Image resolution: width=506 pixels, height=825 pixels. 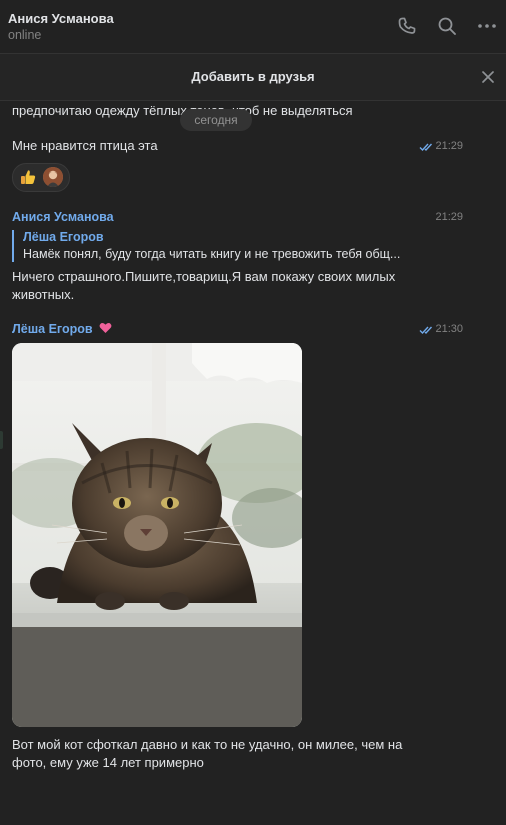 What do you see at coordinates (253, 27) in the screenshot?
I see `chat-header: Анися Усманова online` at bounding box center [253, 27].